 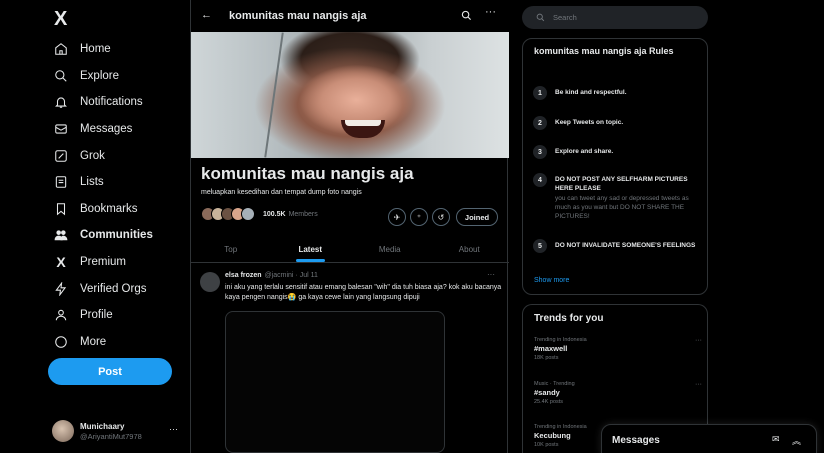 I want to click on nav-home: Home, so click(x=103, y=49).